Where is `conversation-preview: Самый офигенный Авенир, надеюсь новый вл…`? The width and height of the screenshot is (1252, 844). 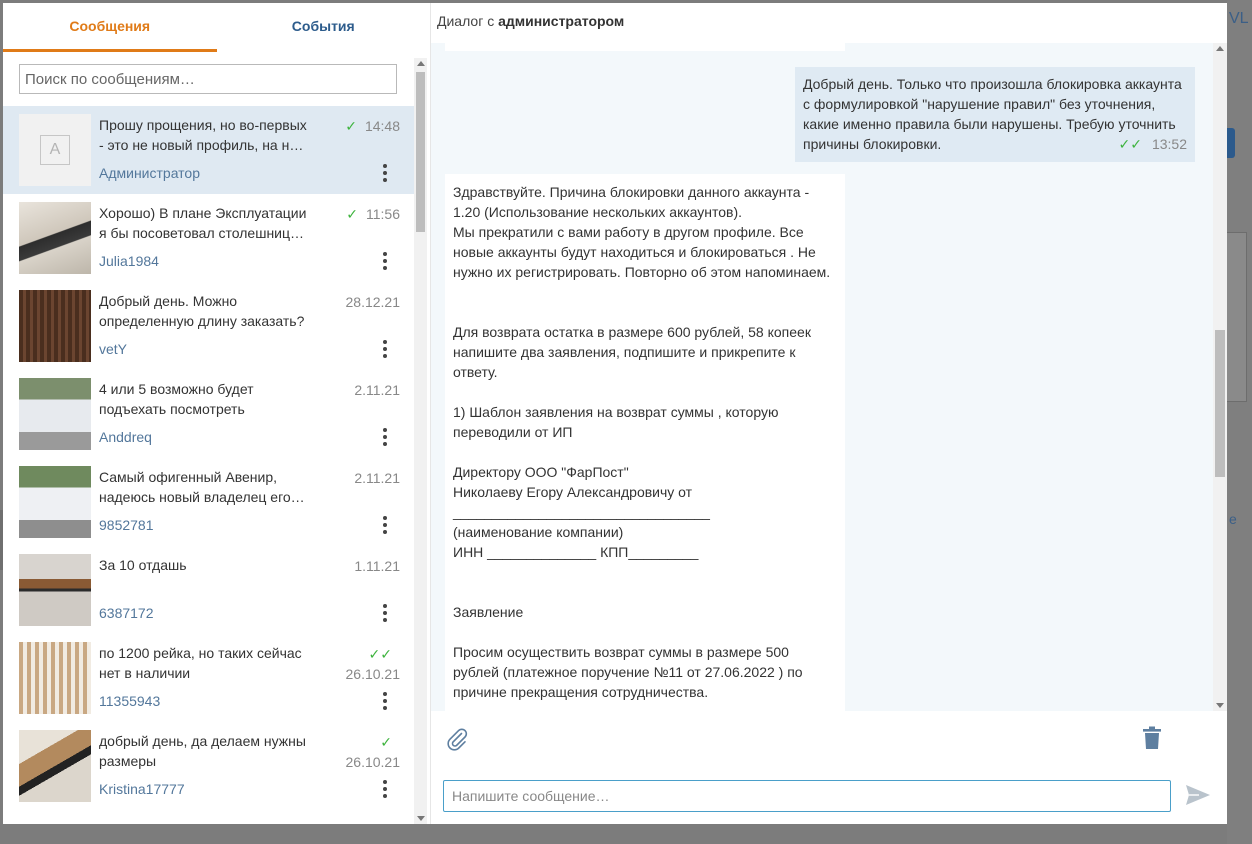
conversation-preview: Самый офигенный Авенир, надеюсь новый вл… is located at coordinates (202, 487).